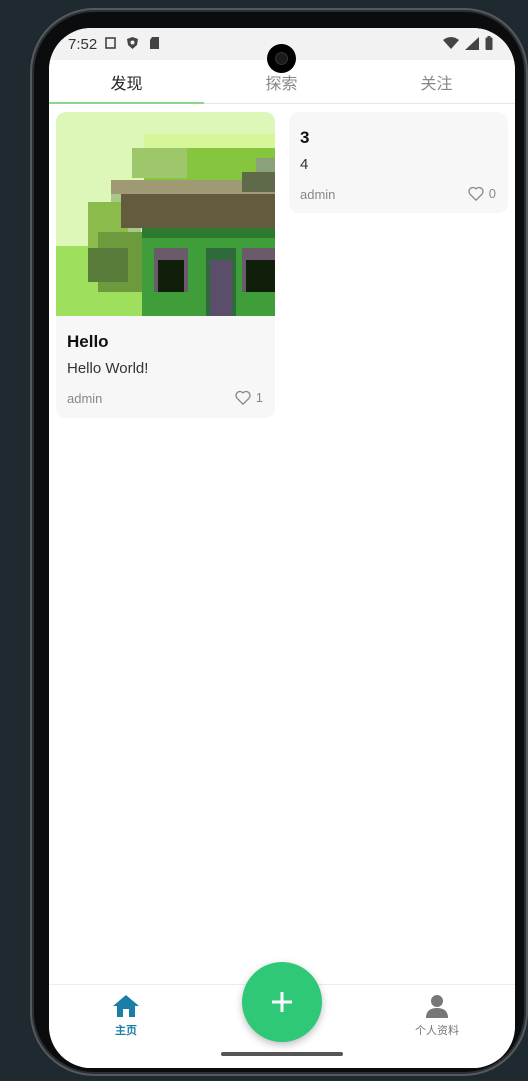  I want to click on post-card: Hello Hello World! admin 1, so click(165, 265).